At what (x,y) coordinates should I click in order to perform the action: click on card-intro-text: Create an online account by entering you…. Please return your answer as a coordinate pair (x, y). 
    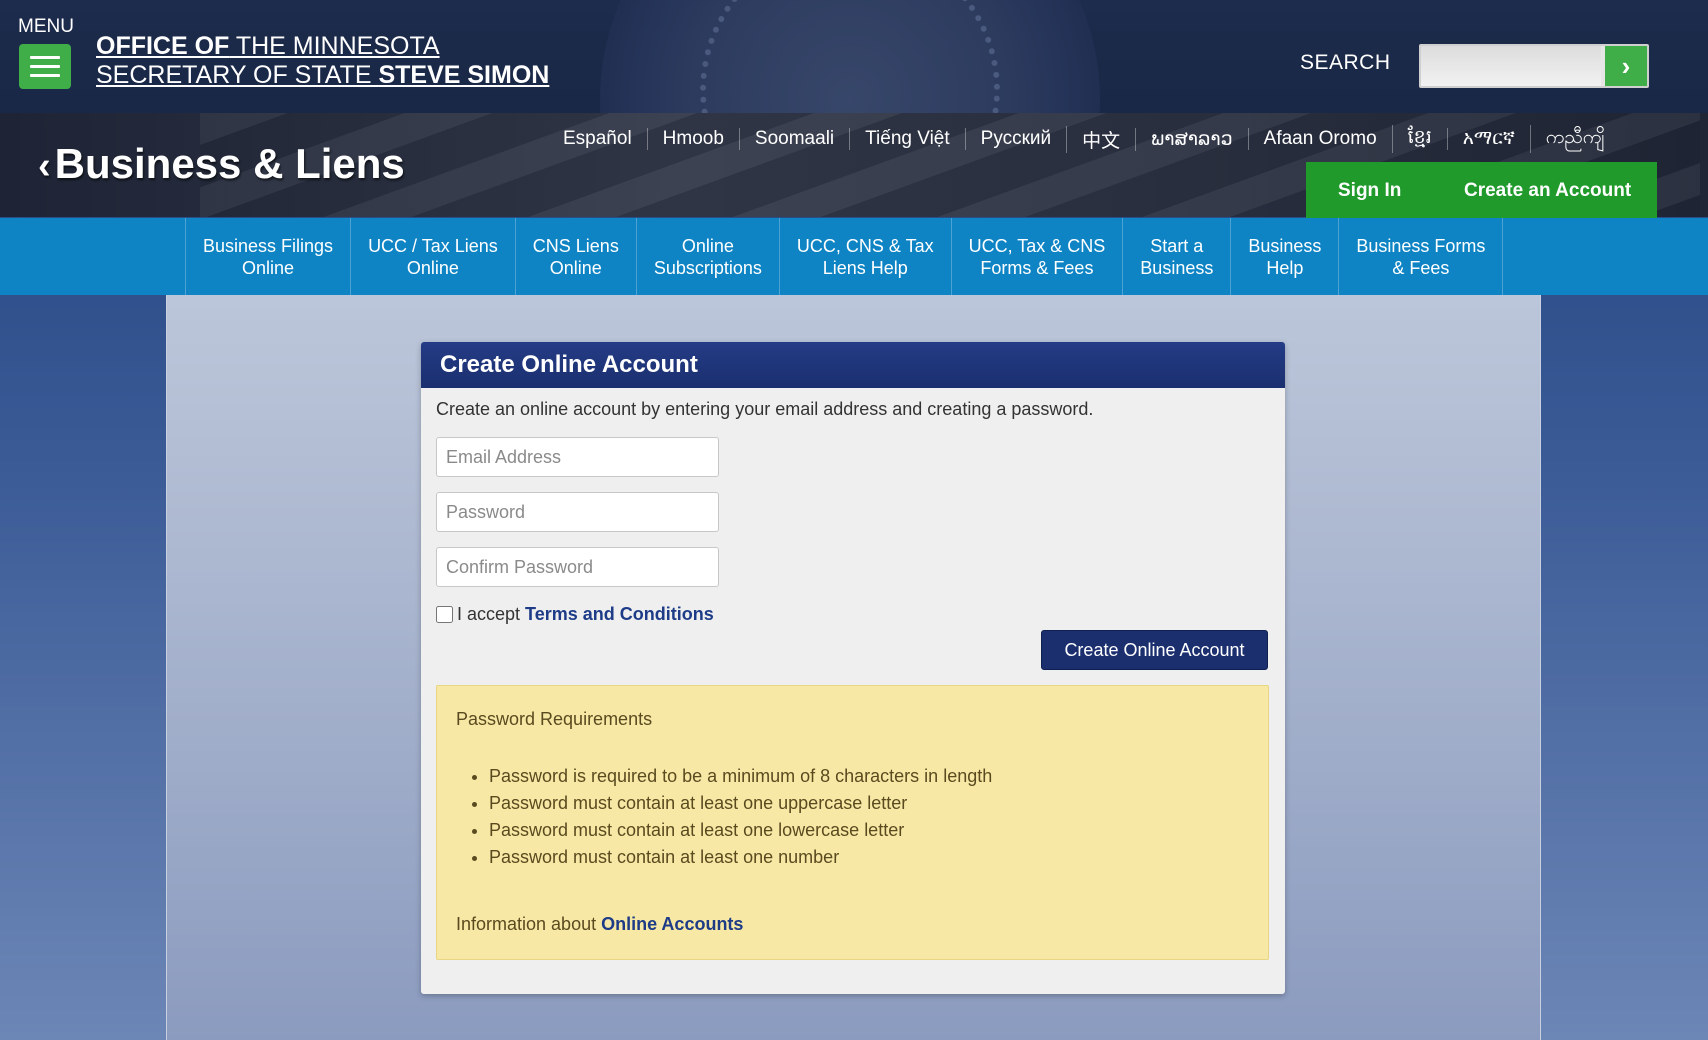
    Looking at the image, I should click on (765, 409).